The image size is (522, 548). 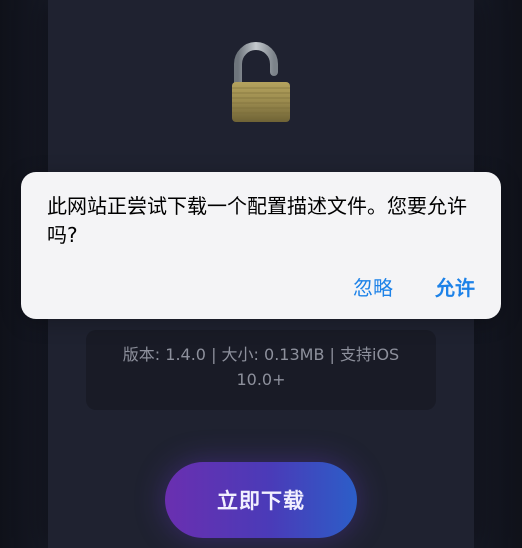 I want to click on download-now-button: 立即下载, so click(x=261, y=500).